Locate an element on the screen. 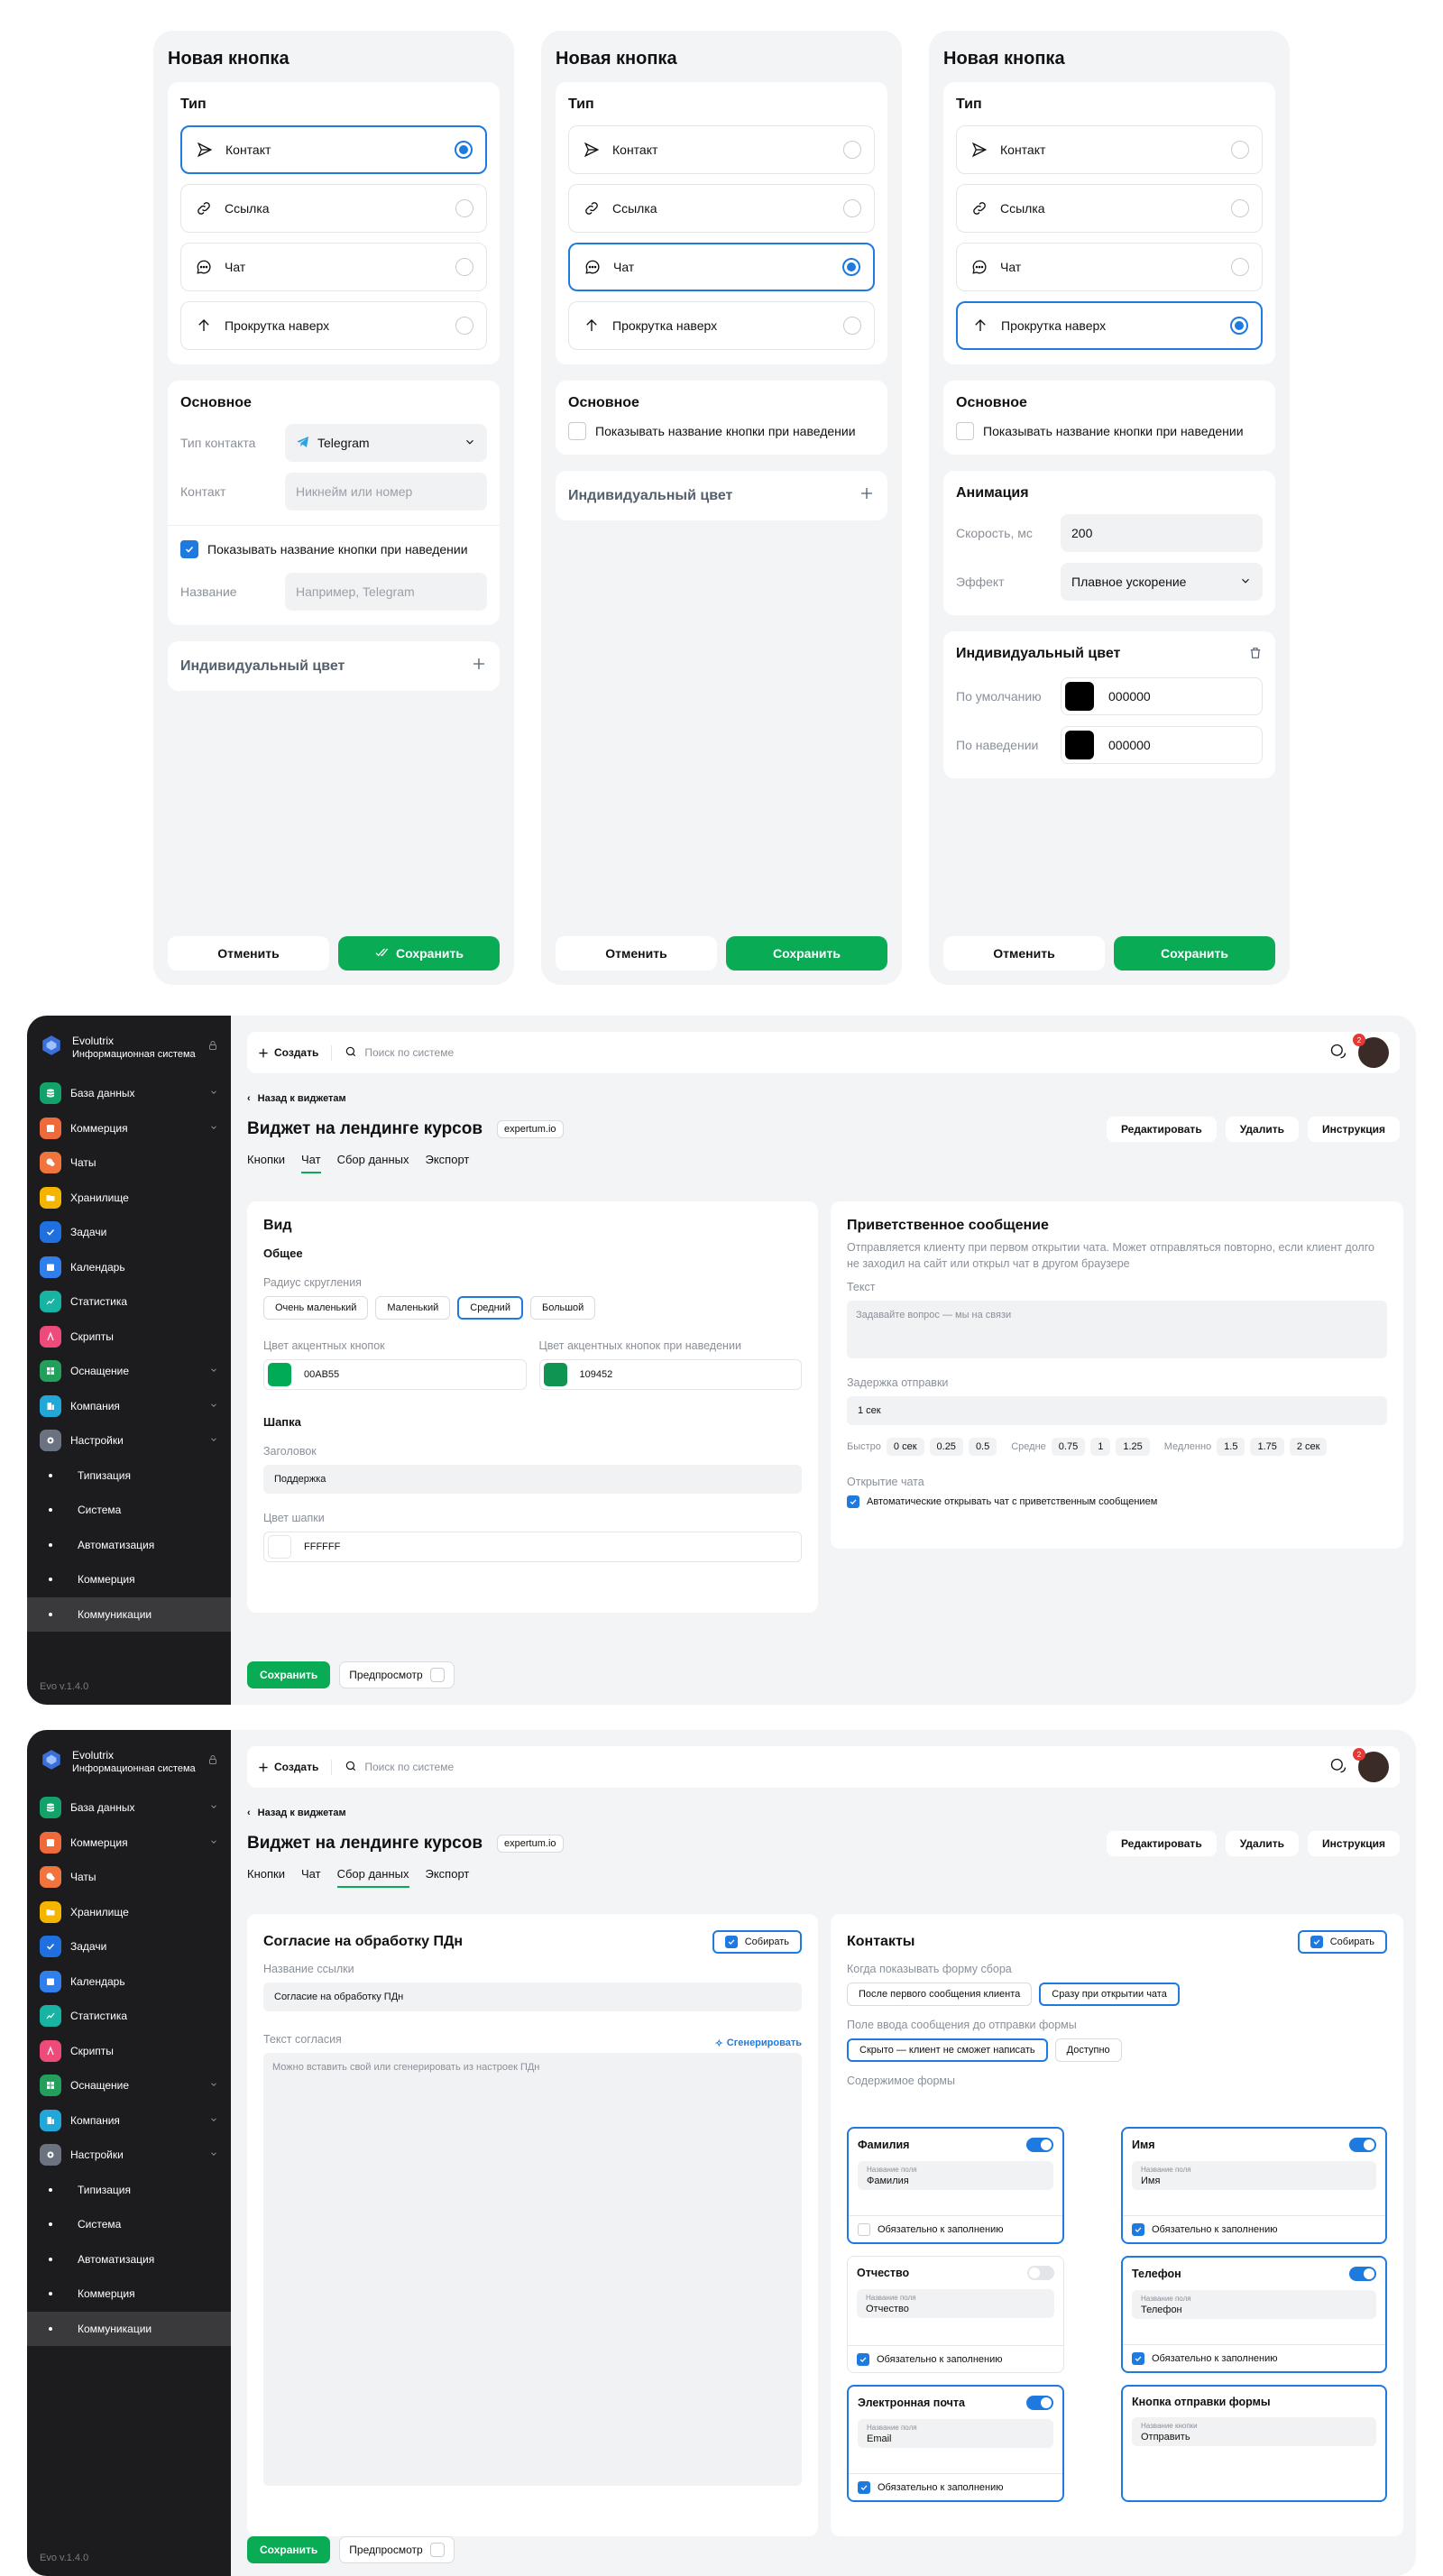 The image size is (1443, 2576). accent-color-input: 00AB55 is located at coordinates (395, 1374).